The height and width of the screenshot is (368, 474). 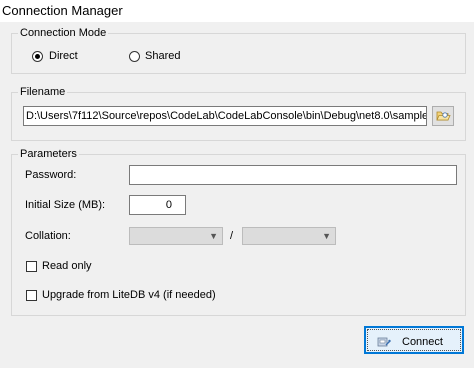 I want to click on password-input, so click(x=293, y=175).